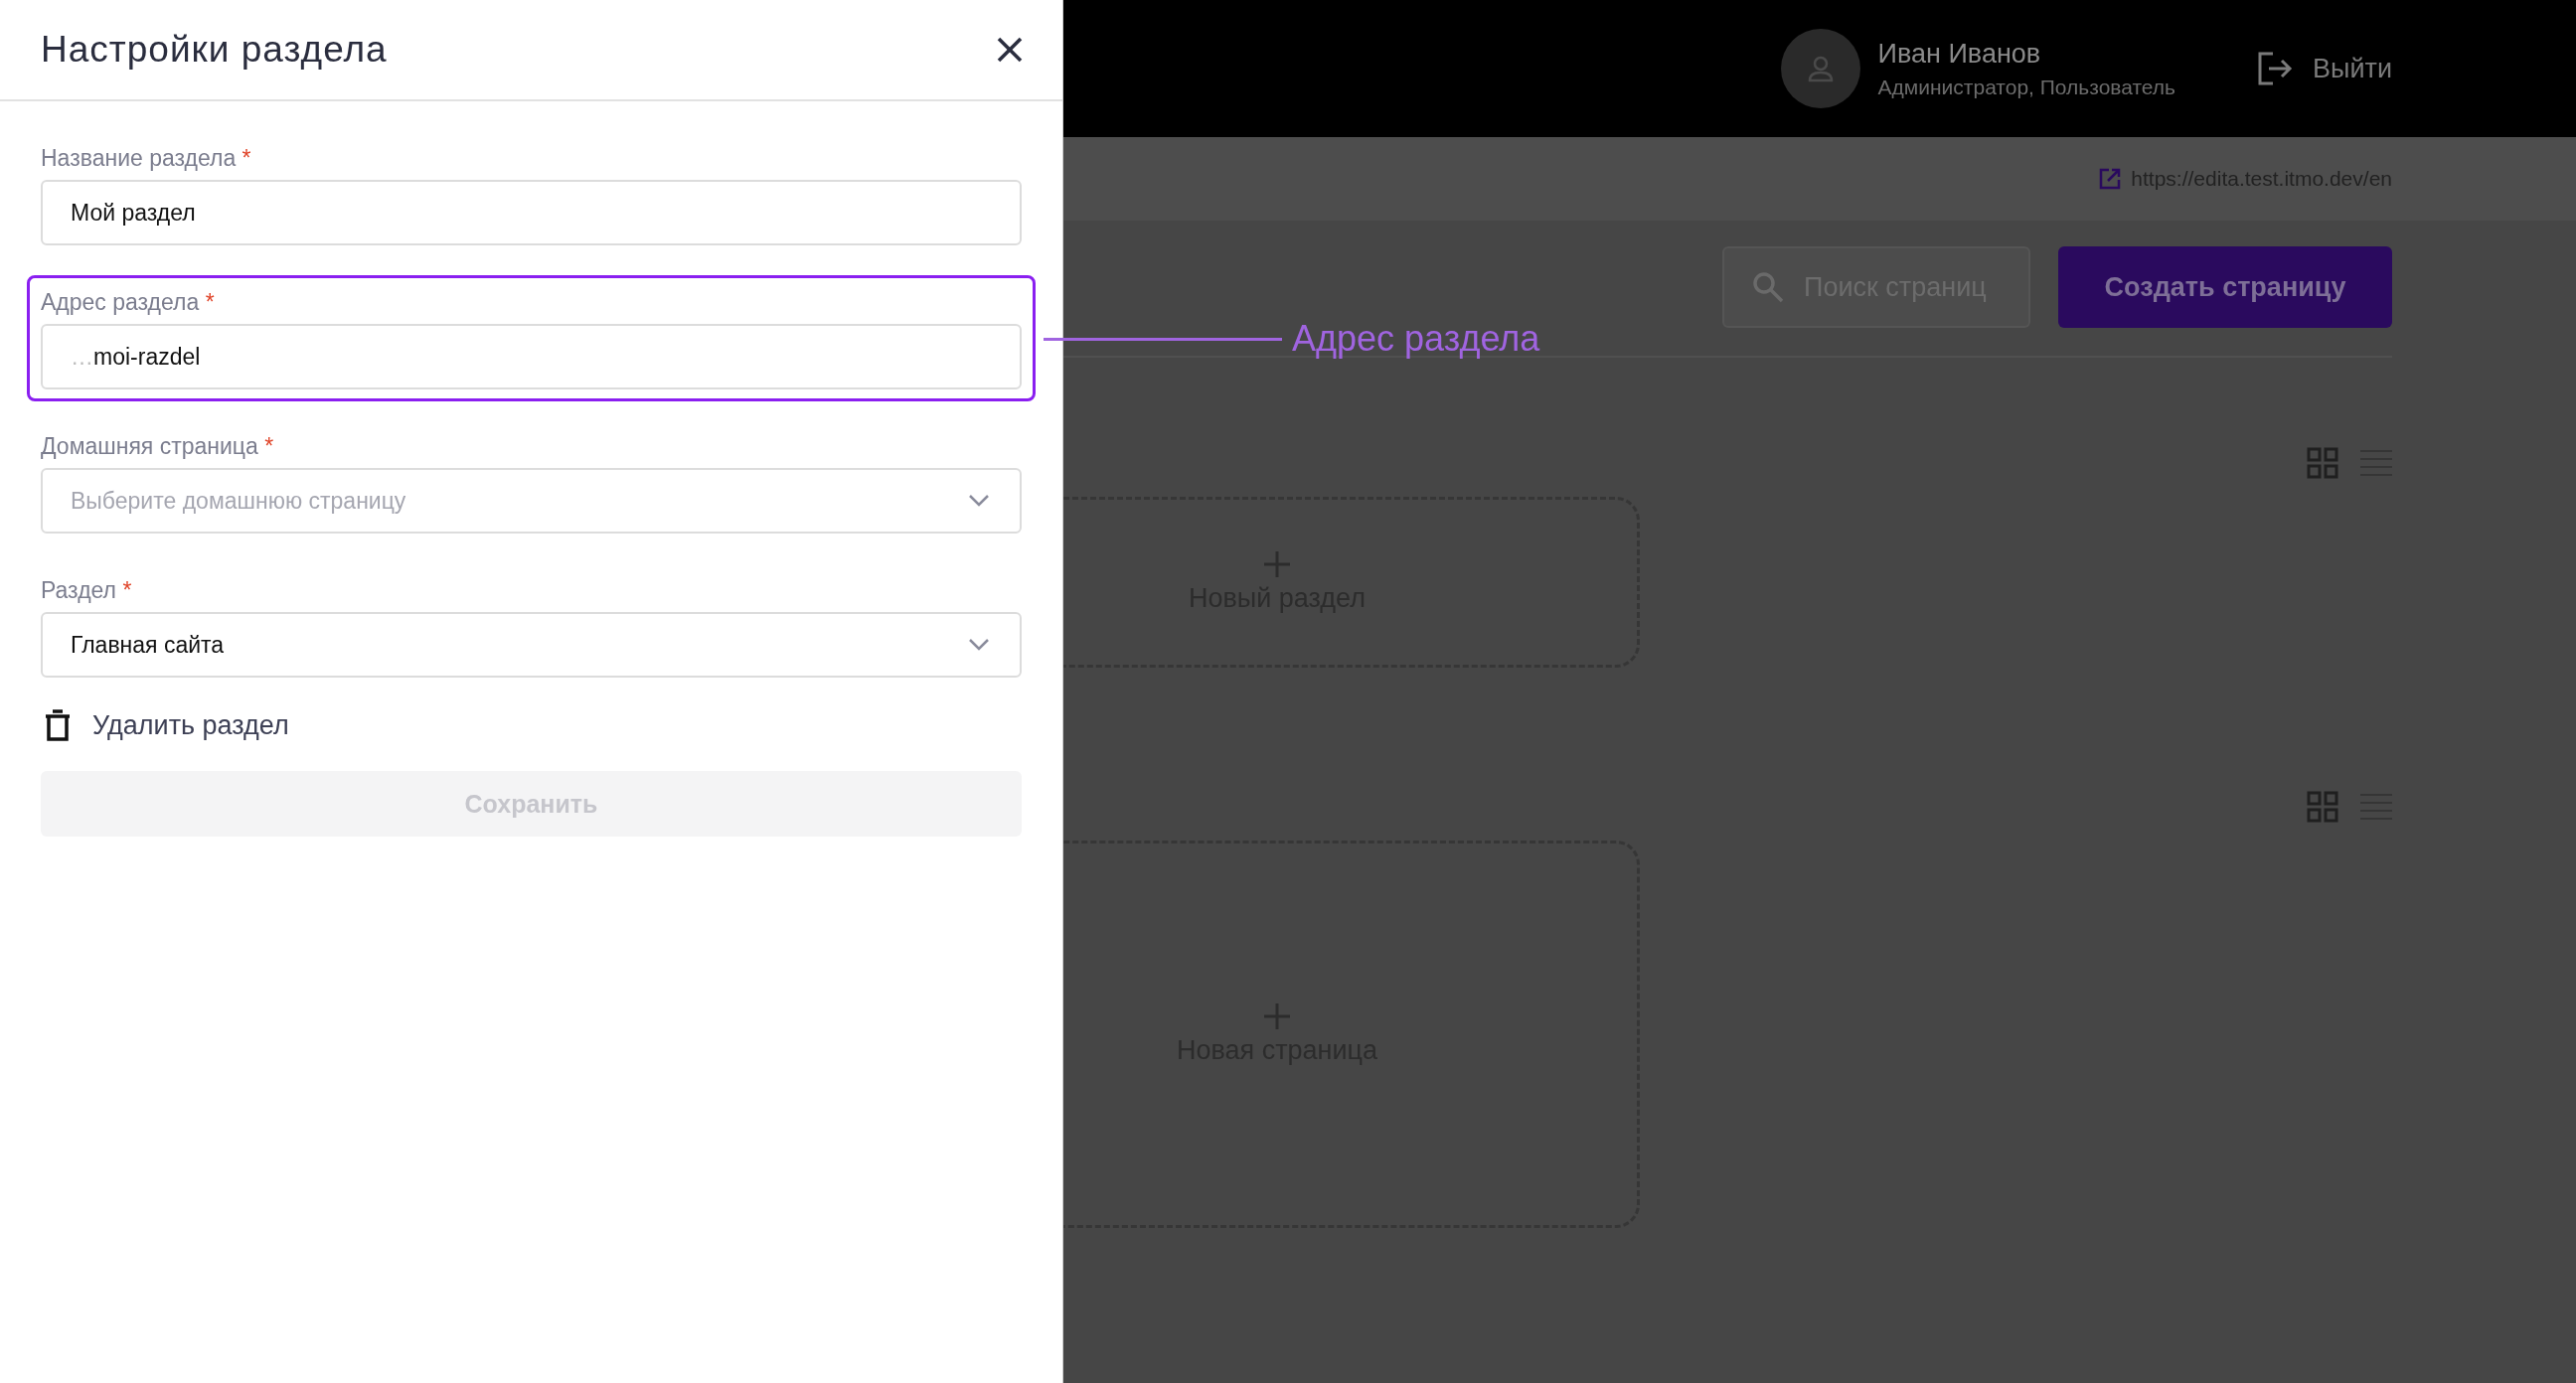 This screenshot has height=1383, width=2576. Describe the element at coordinates (2026, 87) in the screenshot. I see `user-role: Администратор, Пользователь` at that location.